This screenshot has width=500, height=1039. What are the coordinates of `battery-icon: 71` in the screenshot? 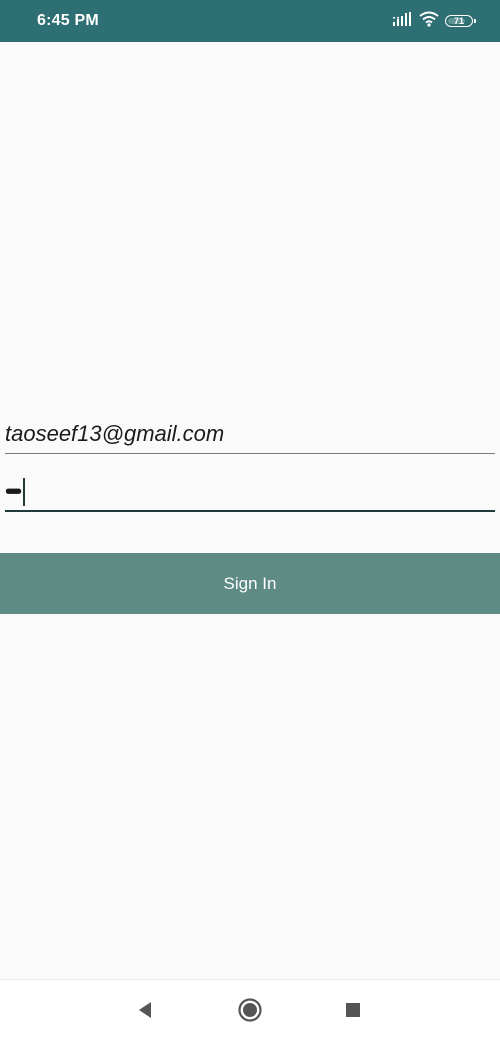 It's located at (460, 21).